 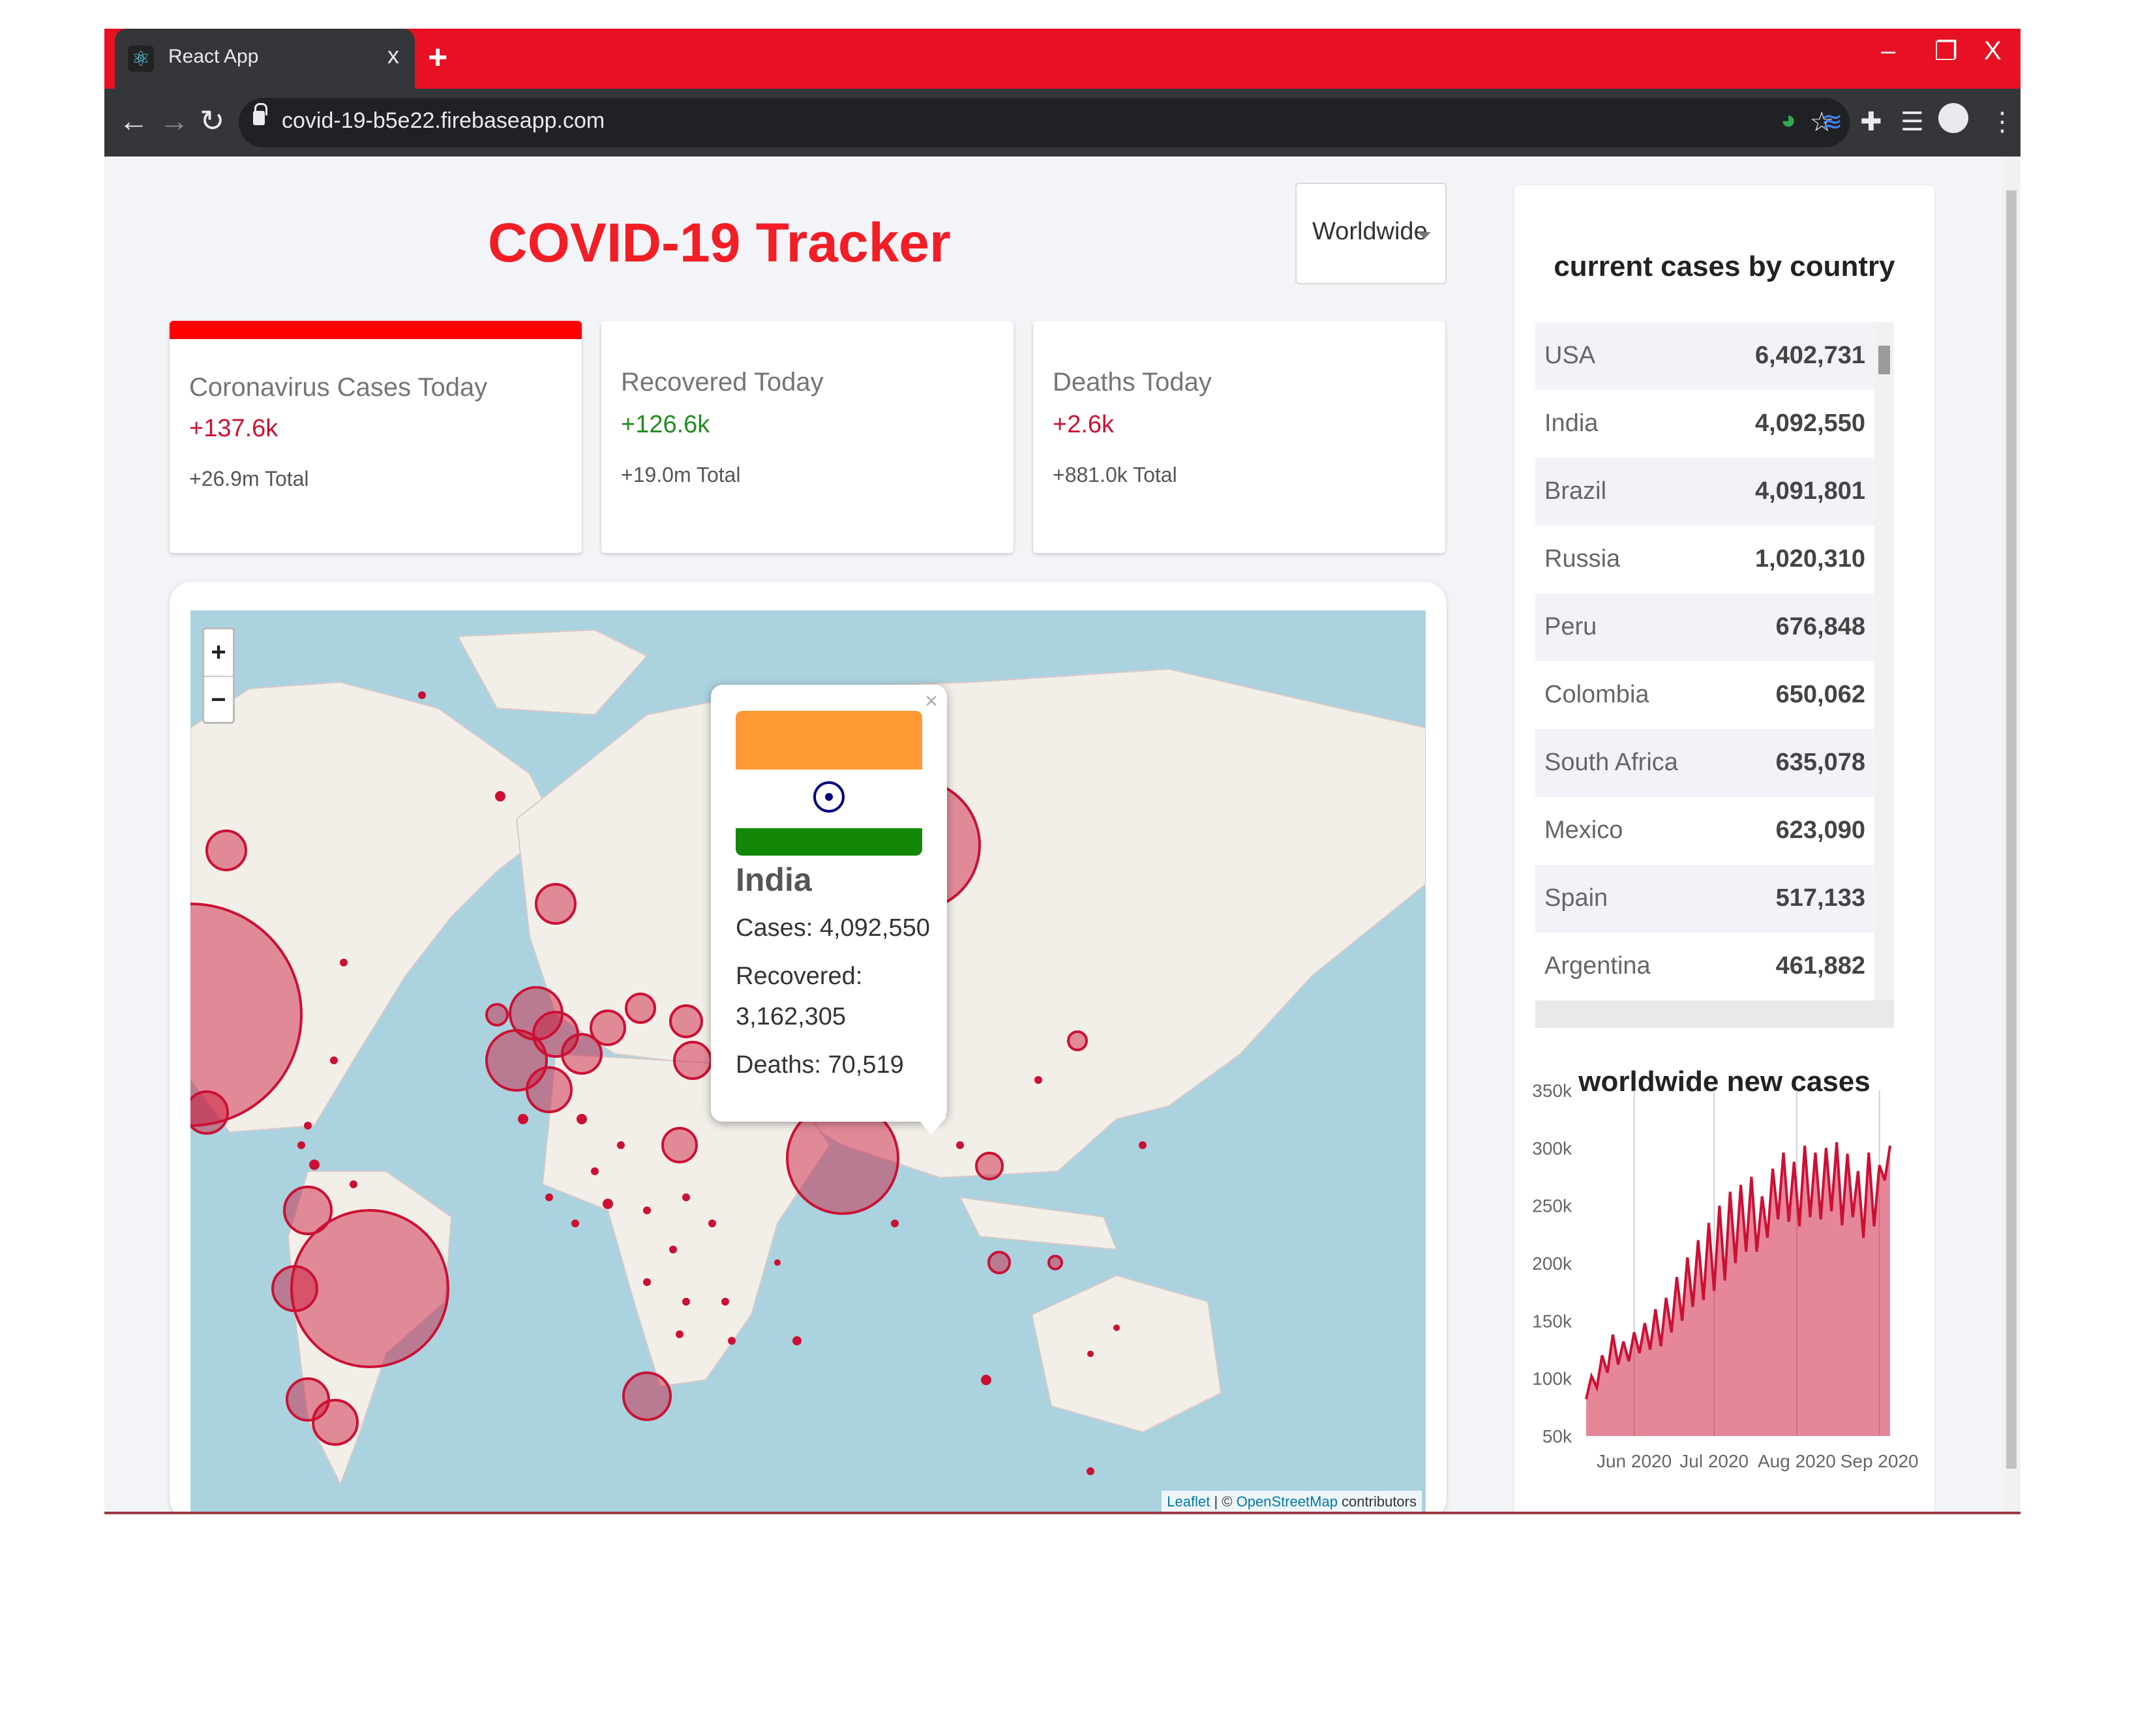 I want to click on y-tick-label: 300k, so click(x=1552, y=1148).